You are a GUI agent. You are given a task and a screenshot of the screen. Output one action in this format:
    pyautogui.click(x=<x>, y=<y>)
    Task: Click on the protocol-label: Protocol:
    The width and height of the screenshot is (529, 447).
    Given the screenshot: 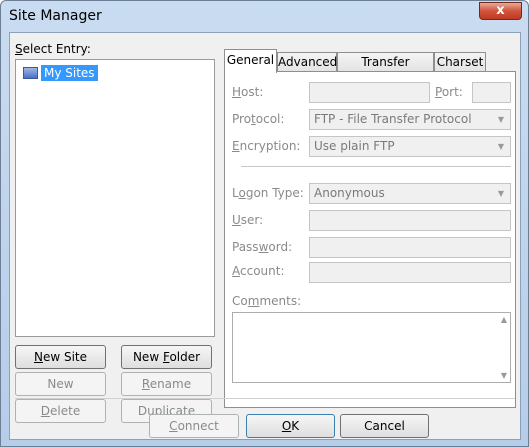 What is the action you would take?
    pyautogui.click(x=258, y=119)
    